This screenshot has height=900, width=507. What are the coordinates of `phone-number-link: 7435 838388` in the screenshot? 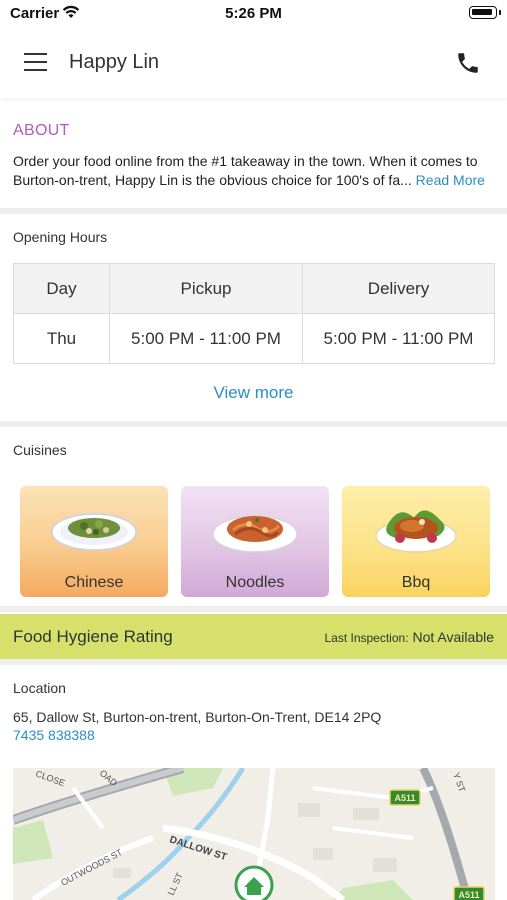 It's located at (54, 735).